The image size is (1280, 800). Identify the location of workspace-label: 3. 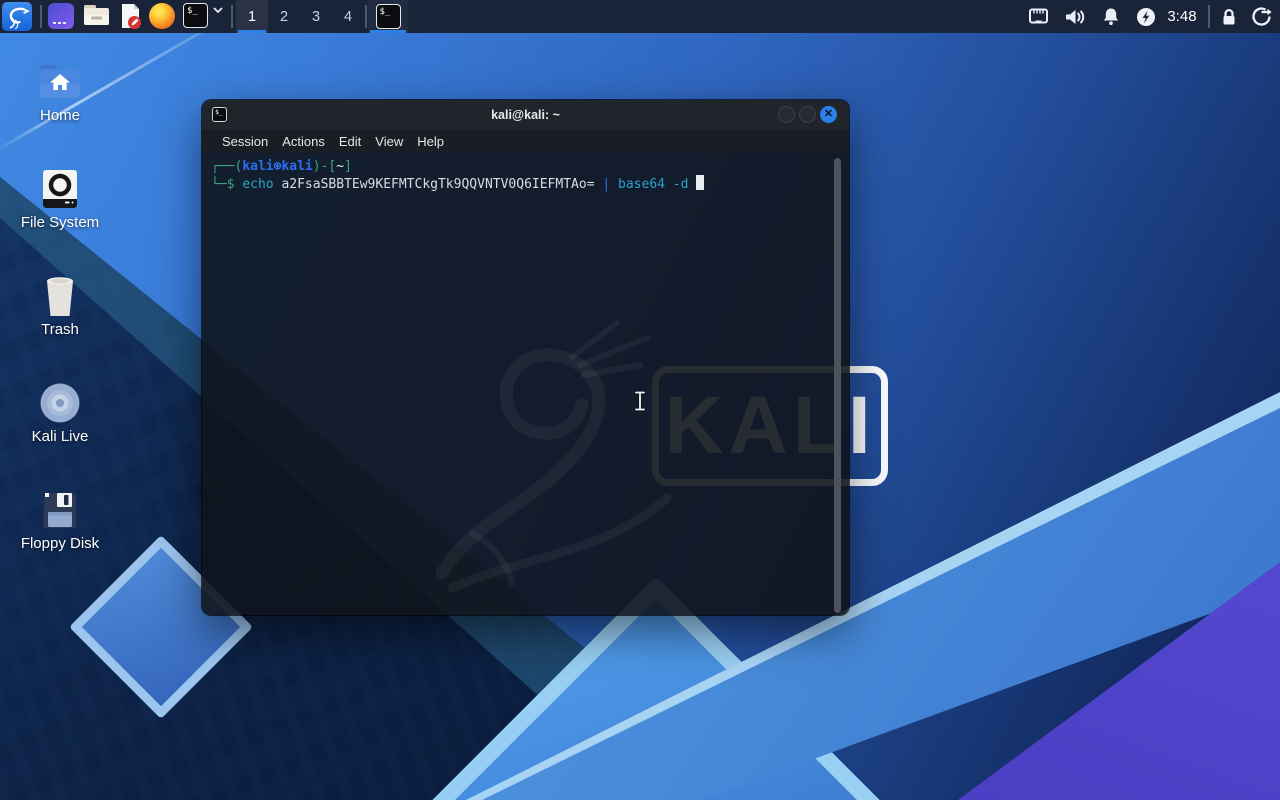
(316, 16).